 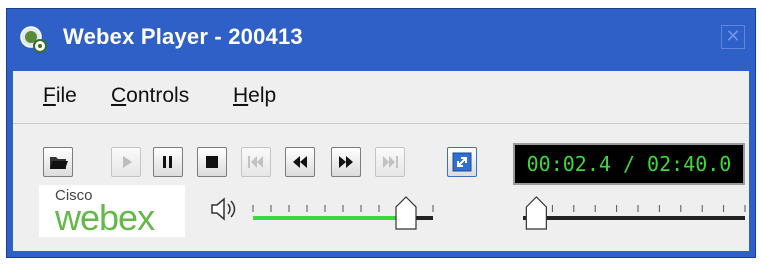 I want to click on cisco-webex-logo: Cisco webex, so click(x=112, y=211).